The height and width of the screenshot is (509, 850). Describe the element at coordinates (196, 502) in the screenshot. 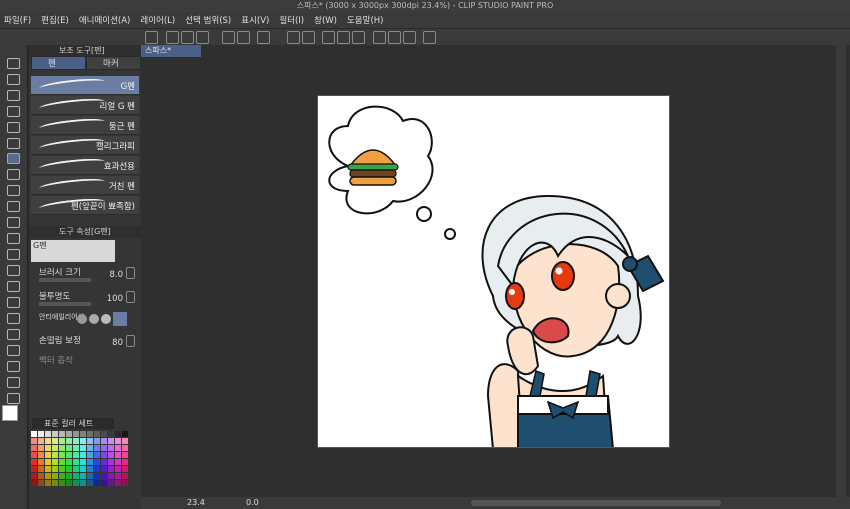

I see `zoom-value: 23.4` at that location.